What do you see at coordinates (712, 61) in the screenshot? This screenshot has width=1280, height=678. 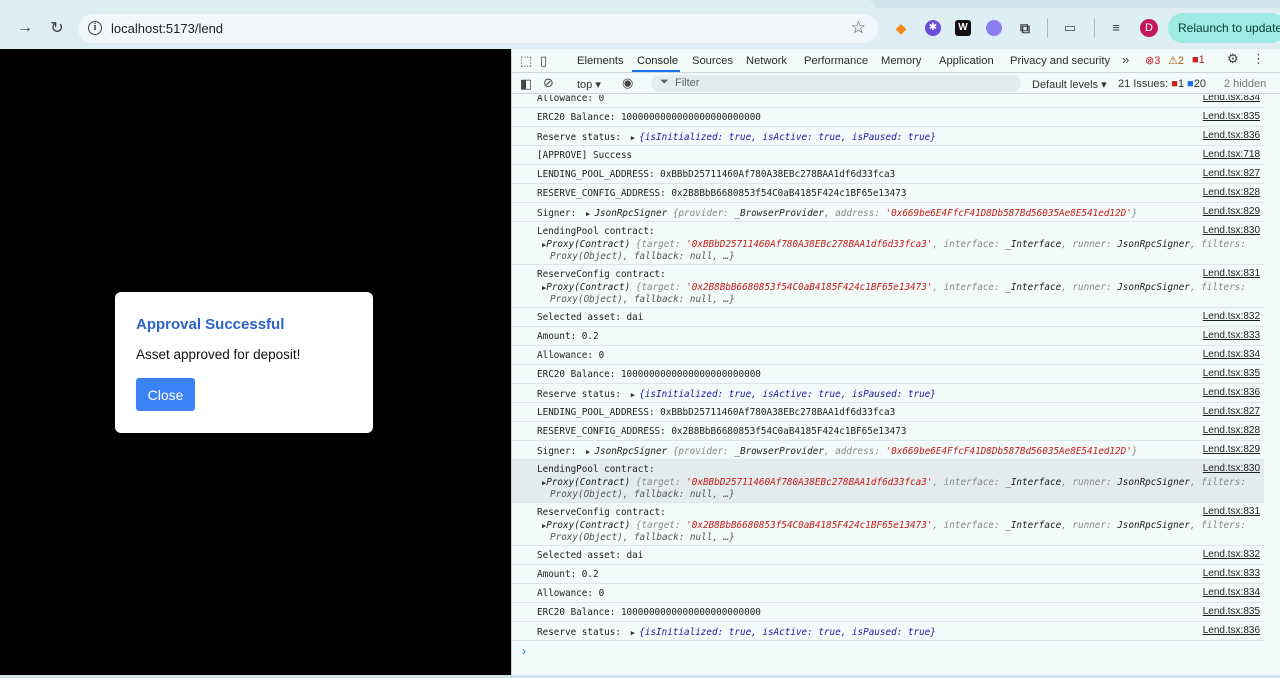 I see `tab-sources: Sources` at bounding box center [712, 61].